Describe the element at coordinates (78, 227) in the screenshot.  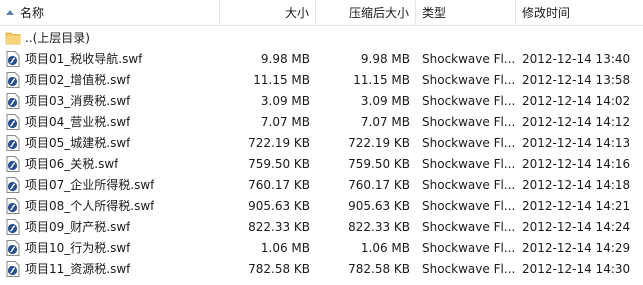
I see `file-name: 项目09_财产税.swf` at that location.